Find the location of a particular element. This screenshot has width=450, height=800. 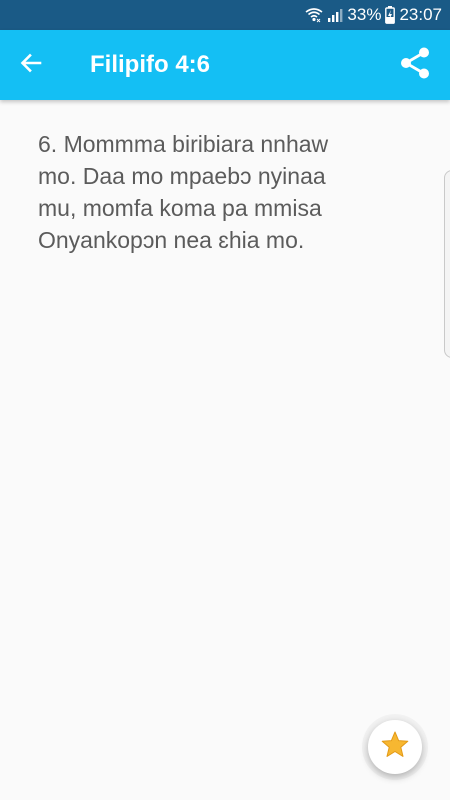

back-button is located at coordinates (31, 65).